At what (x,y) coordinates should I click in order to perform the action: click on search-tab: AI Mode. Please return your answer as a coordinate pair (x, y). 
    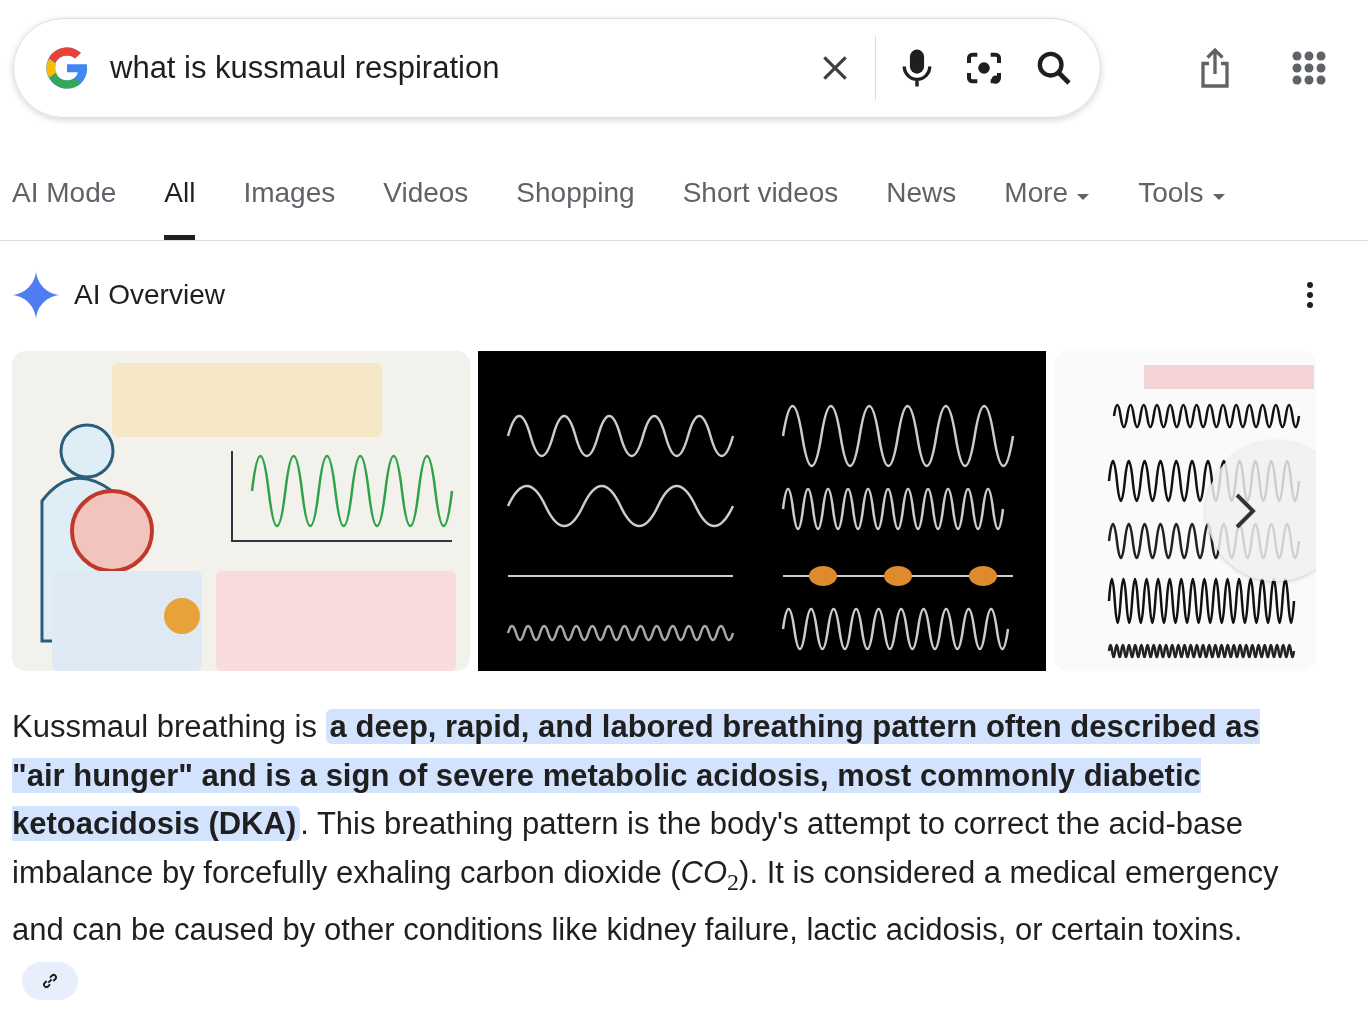
    Looking at the image, I should click on (64, 208).